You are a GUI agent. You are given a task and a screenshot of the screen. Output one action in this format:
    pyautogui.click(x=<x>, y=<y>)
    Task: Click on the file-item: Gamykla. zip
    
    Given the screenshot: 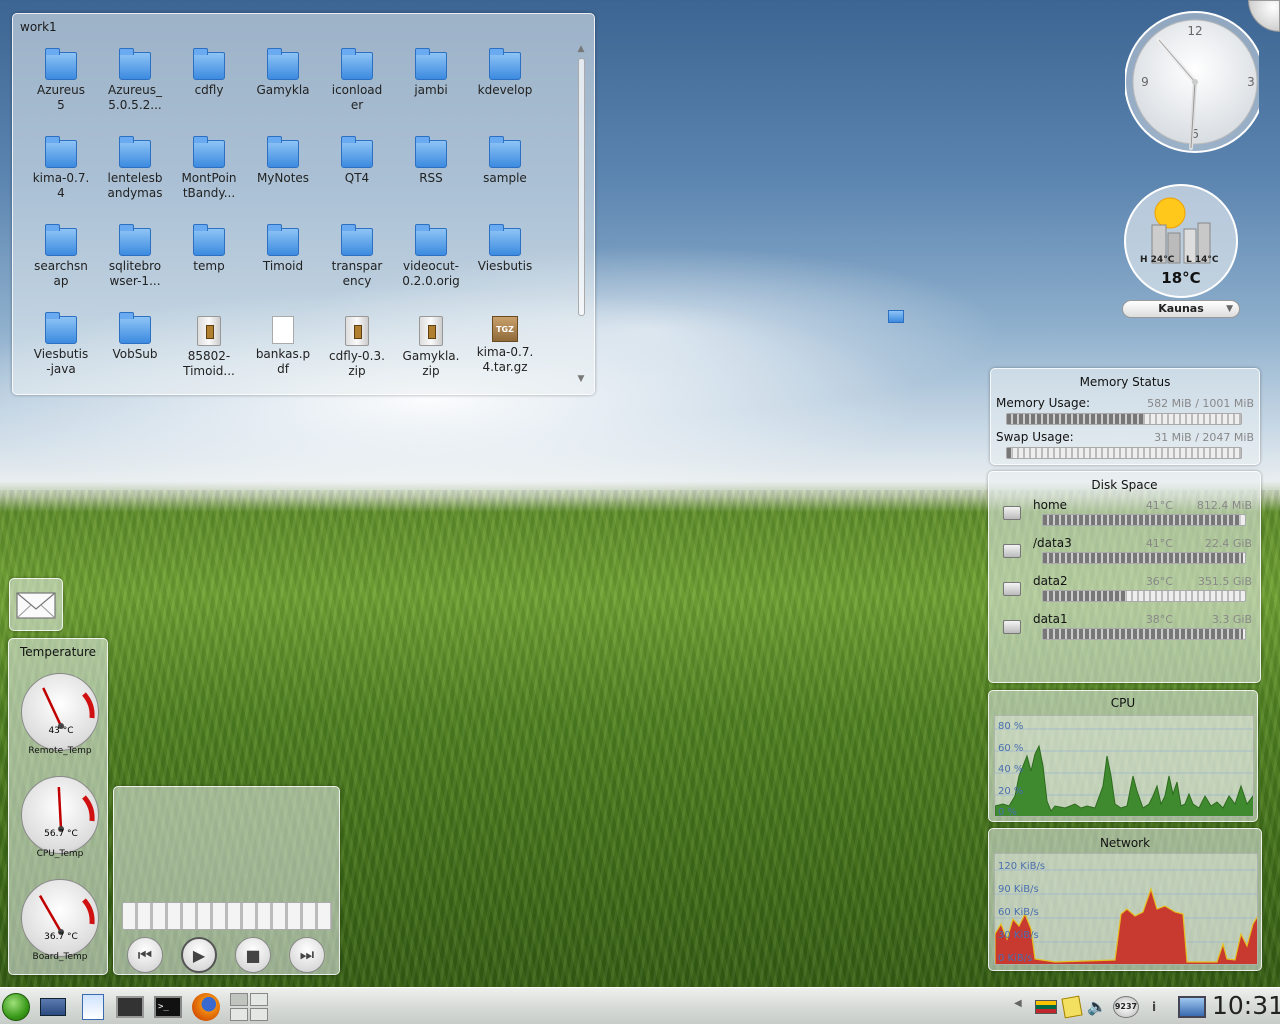 What is the action you would take?
    pyautogui.click(x=431, y=347)
    